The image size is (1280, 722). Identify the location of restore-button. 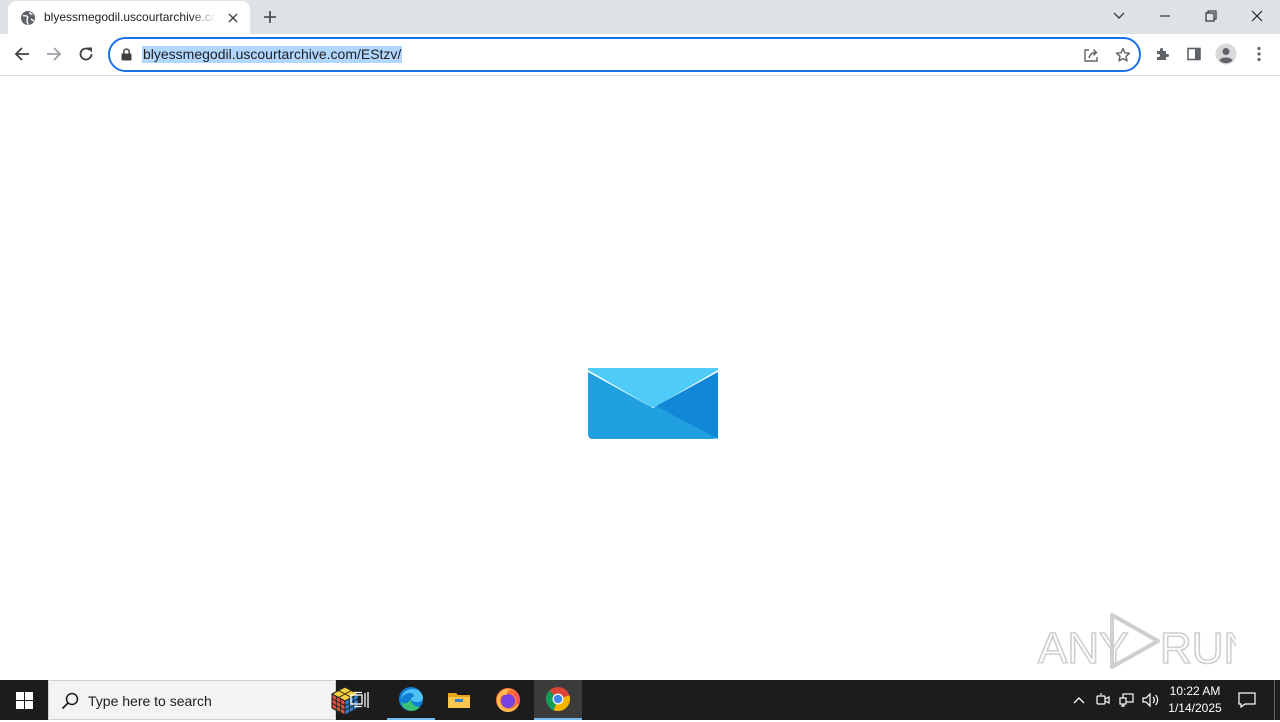
(1211, 16).